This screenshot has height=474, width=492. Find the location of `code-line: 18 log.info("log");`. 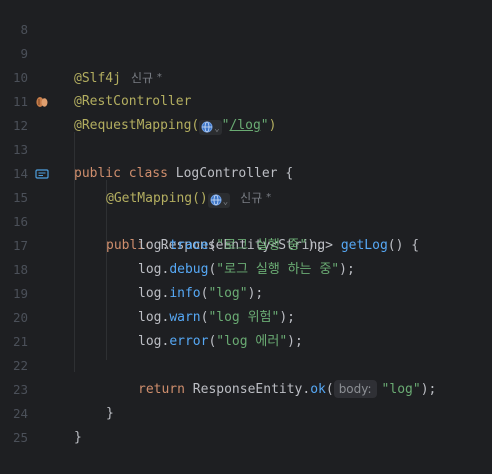

code-line: 18 log.info("log"); is located at coordinates (246, 267).